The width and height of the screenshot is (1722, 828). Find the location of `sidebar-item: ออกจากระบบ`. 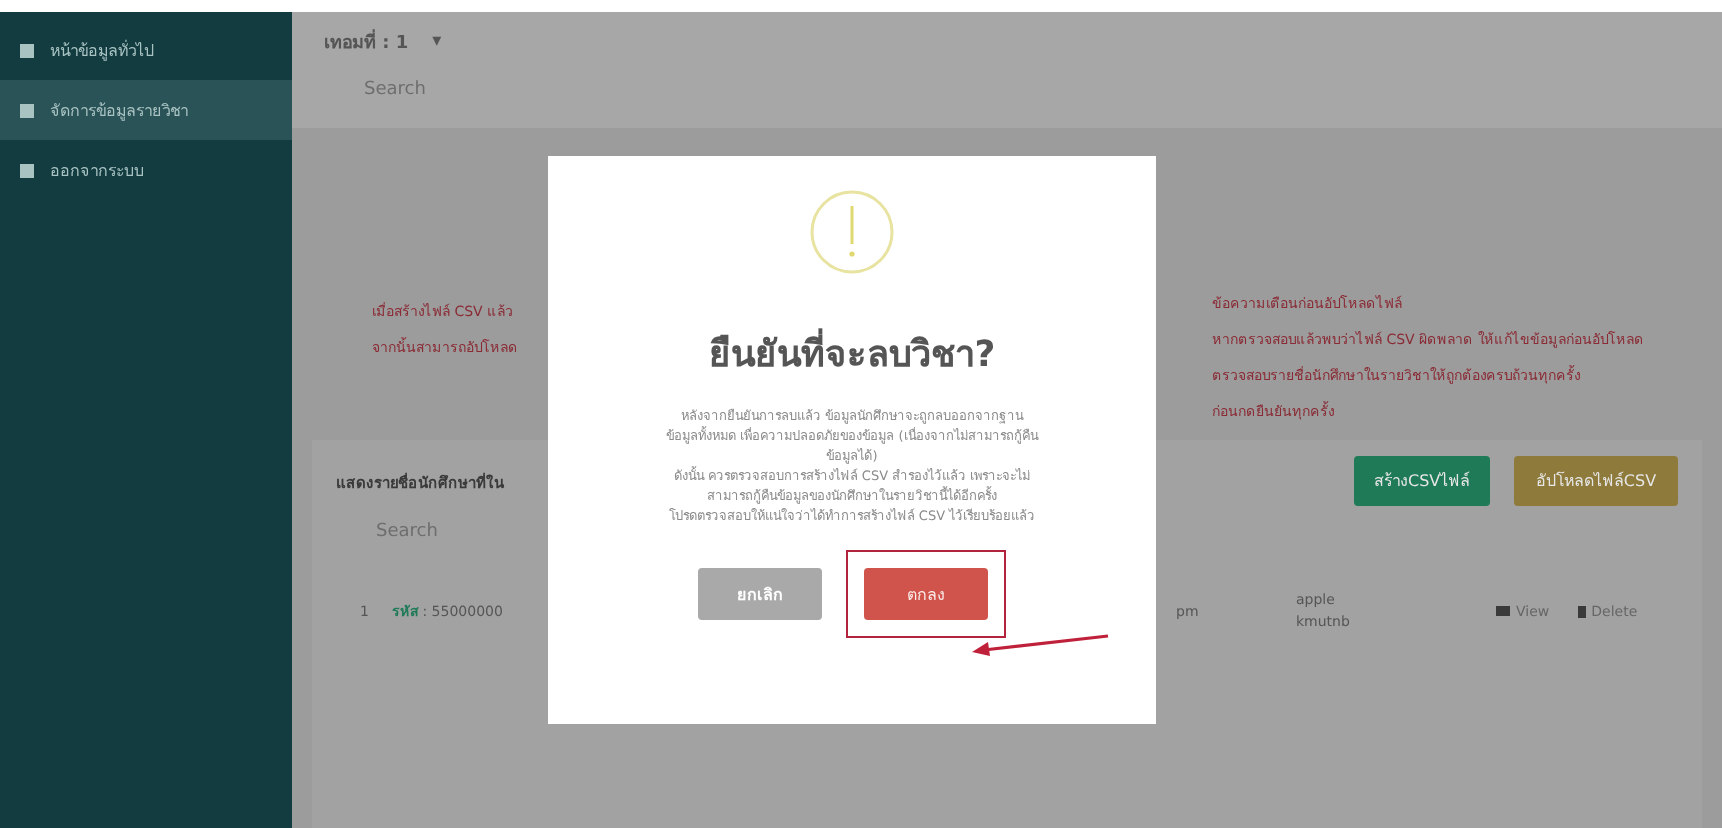

sidebar-item: ออกจากระบบ is located at coordinates (146, 170).